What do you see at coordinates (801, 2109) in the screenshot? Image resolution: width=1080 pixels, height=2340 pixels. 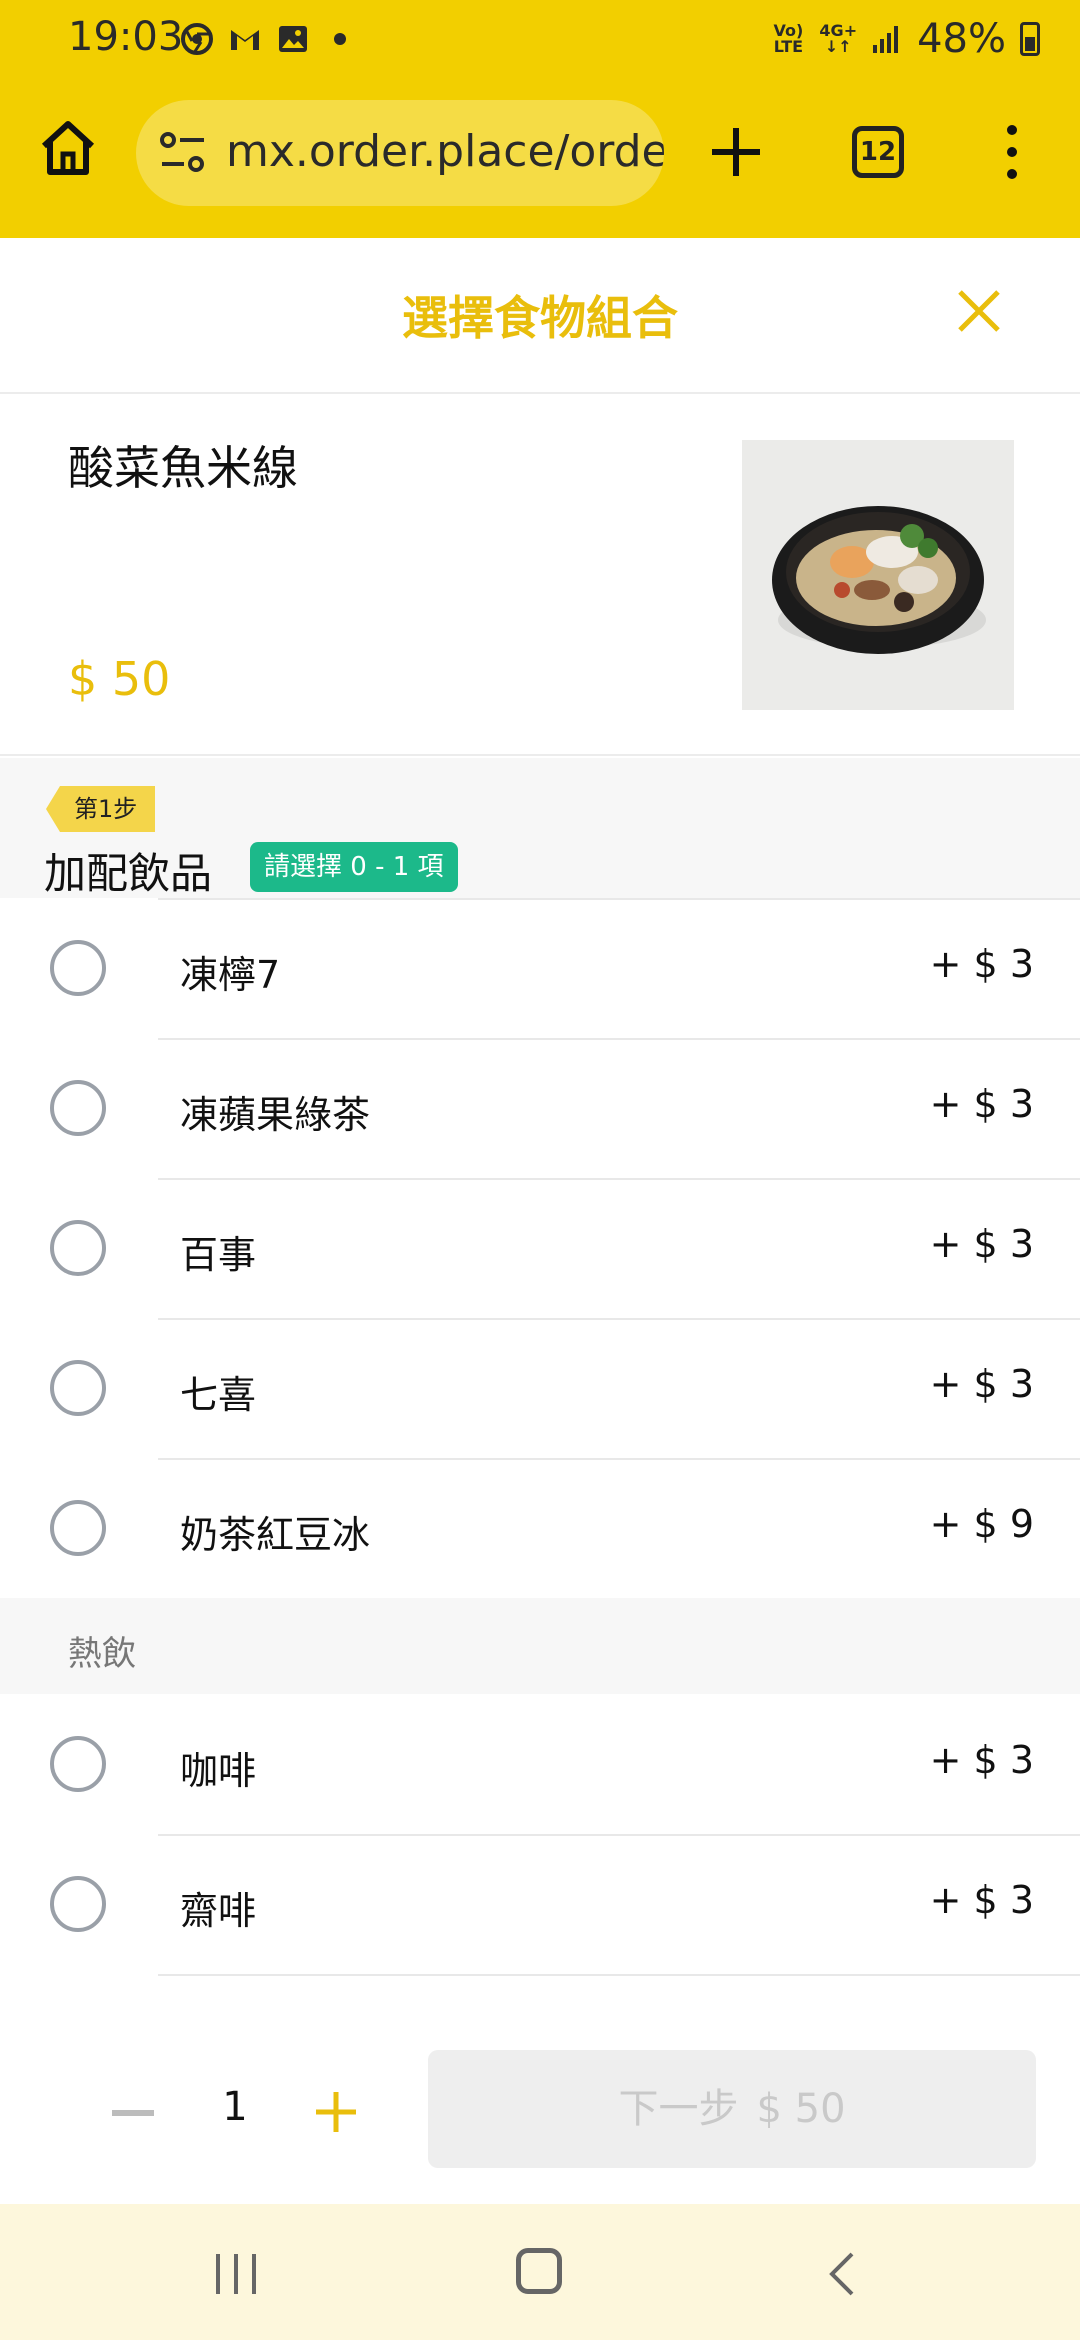 I see `next-step-price: $ 50` at bounding box center [801, 2109].